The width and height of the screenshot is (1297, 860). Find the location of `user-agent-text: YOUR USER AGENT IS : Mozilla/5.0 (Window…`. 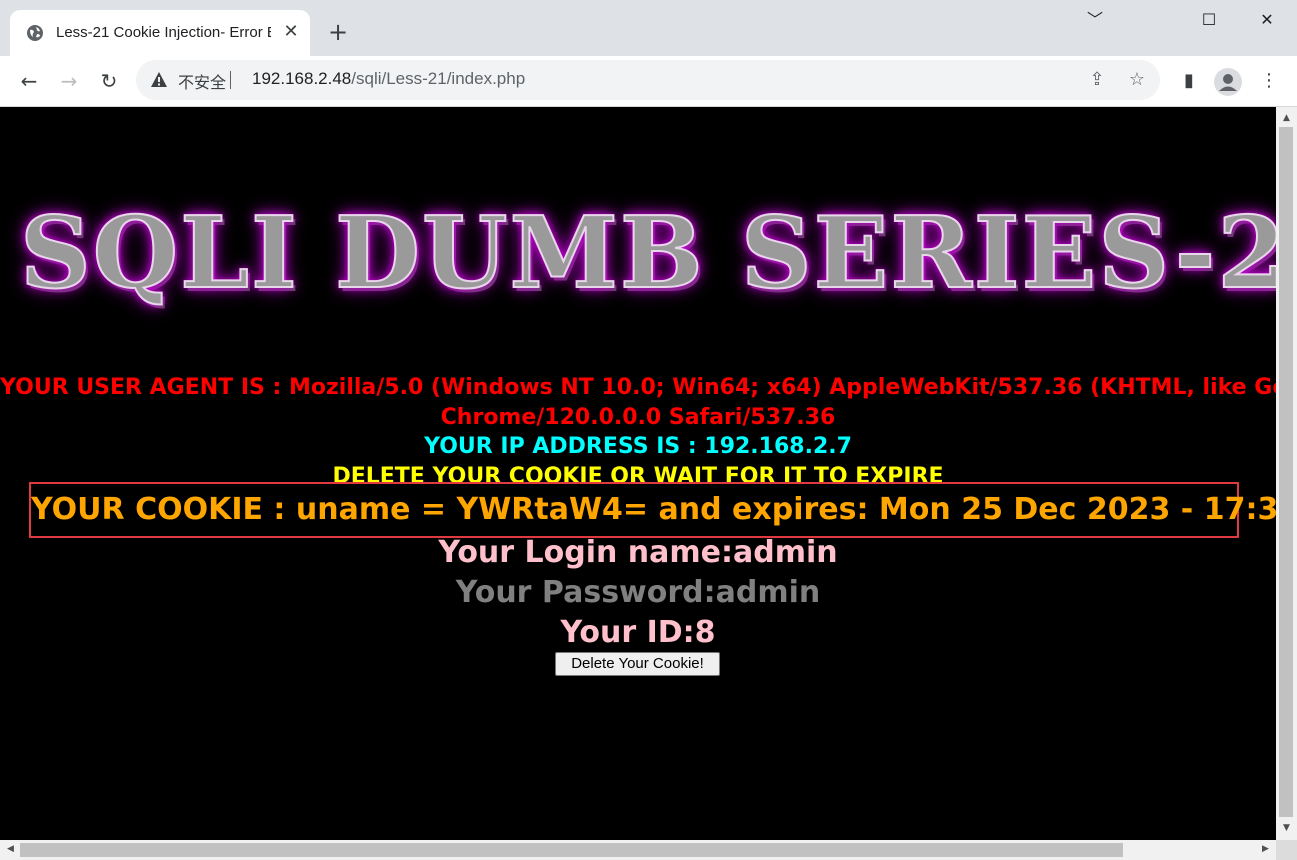

user-agent-text: YOUR USER AGENT IS : Mozilla/5.0 (Window… is located at coordinates (638, 403).